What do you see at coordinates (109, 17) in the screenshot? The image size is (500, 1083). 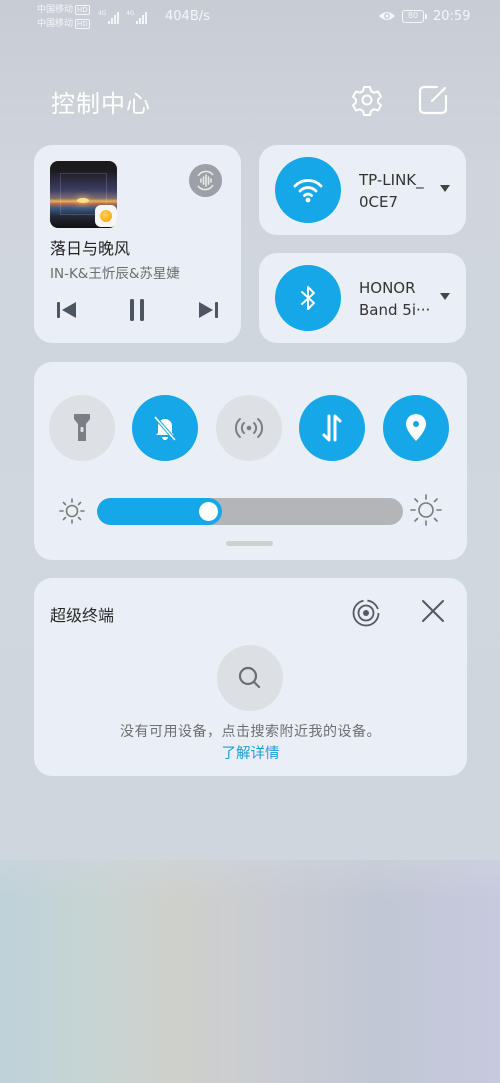 I see `signal-icon-sim1: 4G` at bounding box center [109, 17].